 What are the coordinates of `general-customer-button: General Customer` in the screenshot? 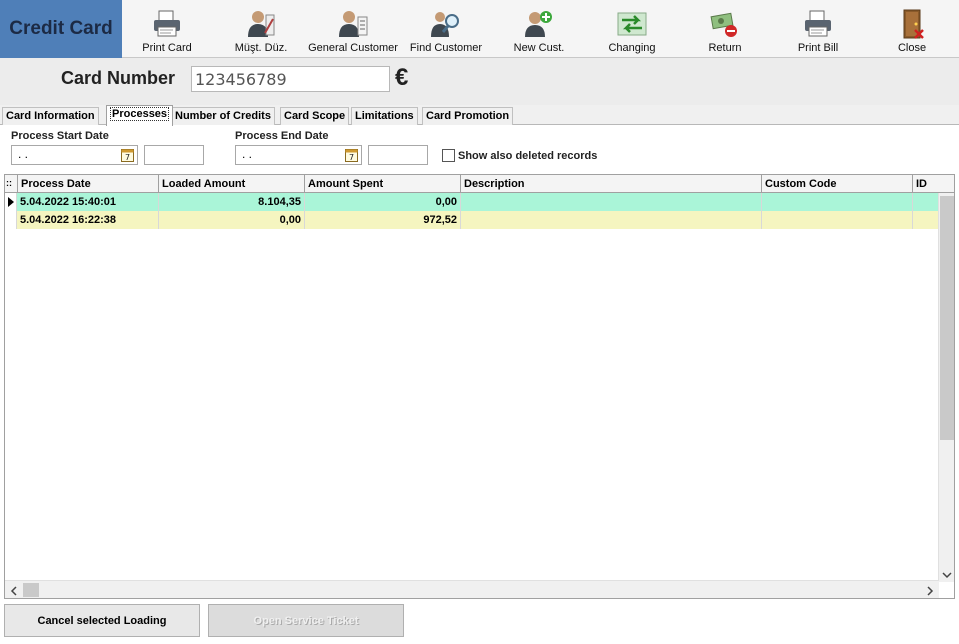 It's located at (353, 29).